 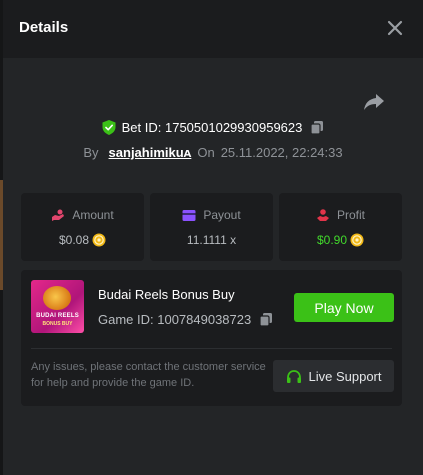 What do you see at coordinates (374, 102) in the screenshot?
I see `share-icon` at bounding box center [374, 102].